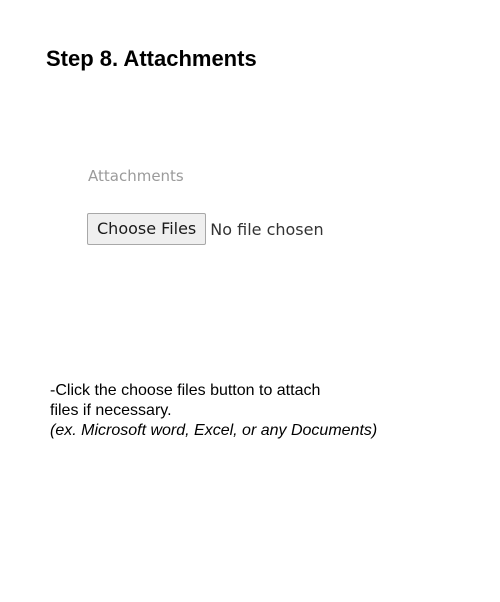 This screenshot has width=500, height=602. I want to click on choose-files-button: Choose Files, so click(147, 229).